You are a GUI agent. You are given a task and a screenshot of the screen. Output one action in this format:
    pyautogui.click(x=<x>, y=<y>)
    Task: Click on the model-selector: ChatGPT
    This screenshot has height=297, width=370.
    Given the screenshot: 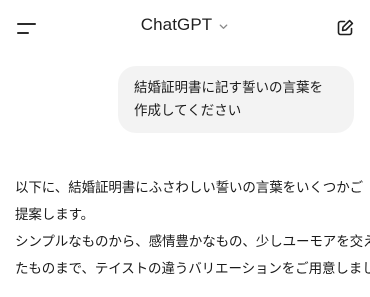 What is the action you would take?
    pyautogui.click(x=185, y=28)
    